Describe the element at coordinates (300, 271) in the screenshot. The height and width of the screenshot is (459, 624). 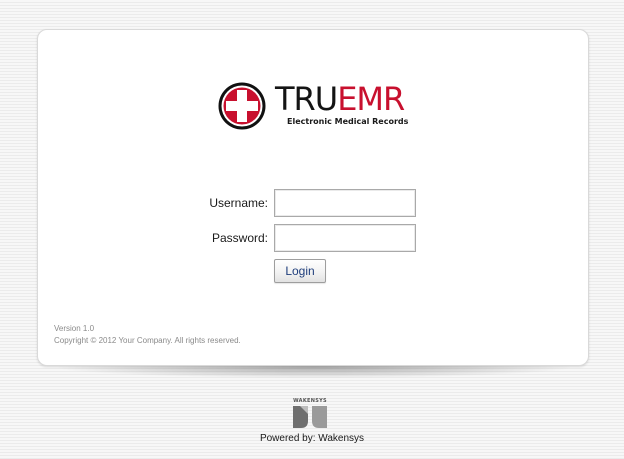
I see `login-button: Login` at that location.